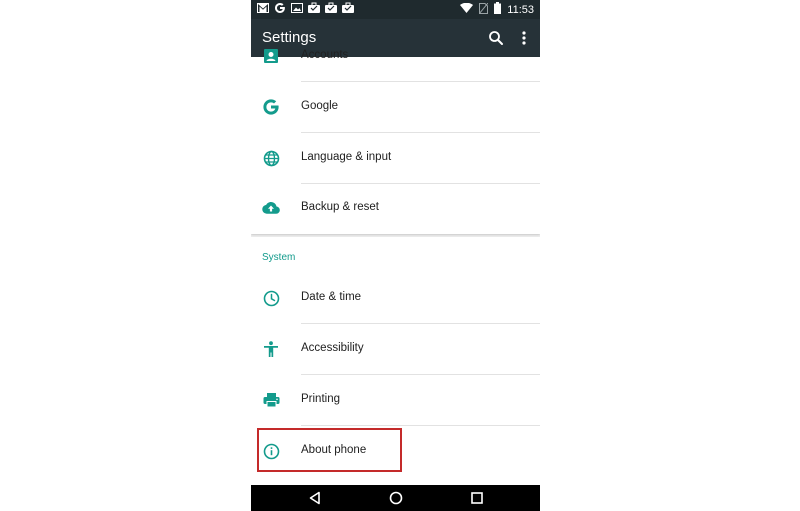 The height and width of the screenshot is (511, 800). Describe the element at coordinates (395, 208) in the screenshot. I see `settings-item-backup-reset: Backup & reset` at that location.